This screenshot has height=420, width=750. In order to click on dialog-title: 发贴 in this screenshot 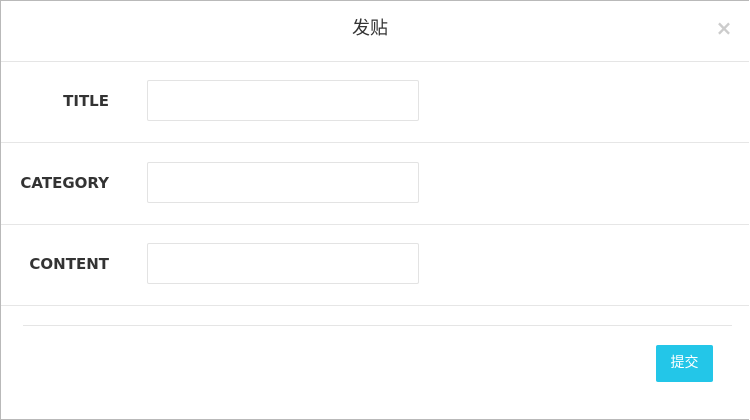, I will do `click(370, 28)`.